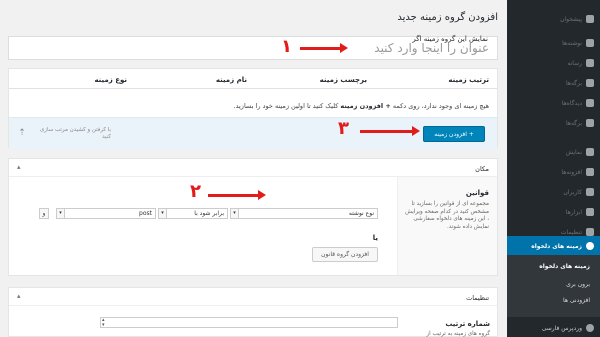 The width and height of the screenshot is (600, 337). Describe the element at coordinates (553, 328) in the screenshot. I see `sidebar-item-wp-farsi: وردپرس فارسی` at that location.